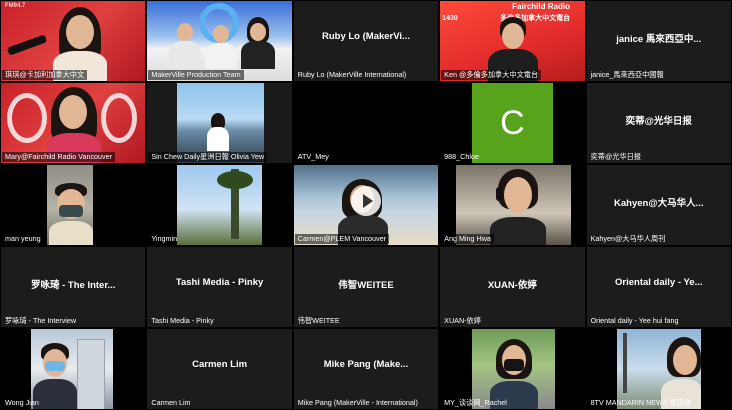 This screenshot has height=410, width=732. I want to click on participant-name: Kahyen@大马华人周刊, so click(628, 238).